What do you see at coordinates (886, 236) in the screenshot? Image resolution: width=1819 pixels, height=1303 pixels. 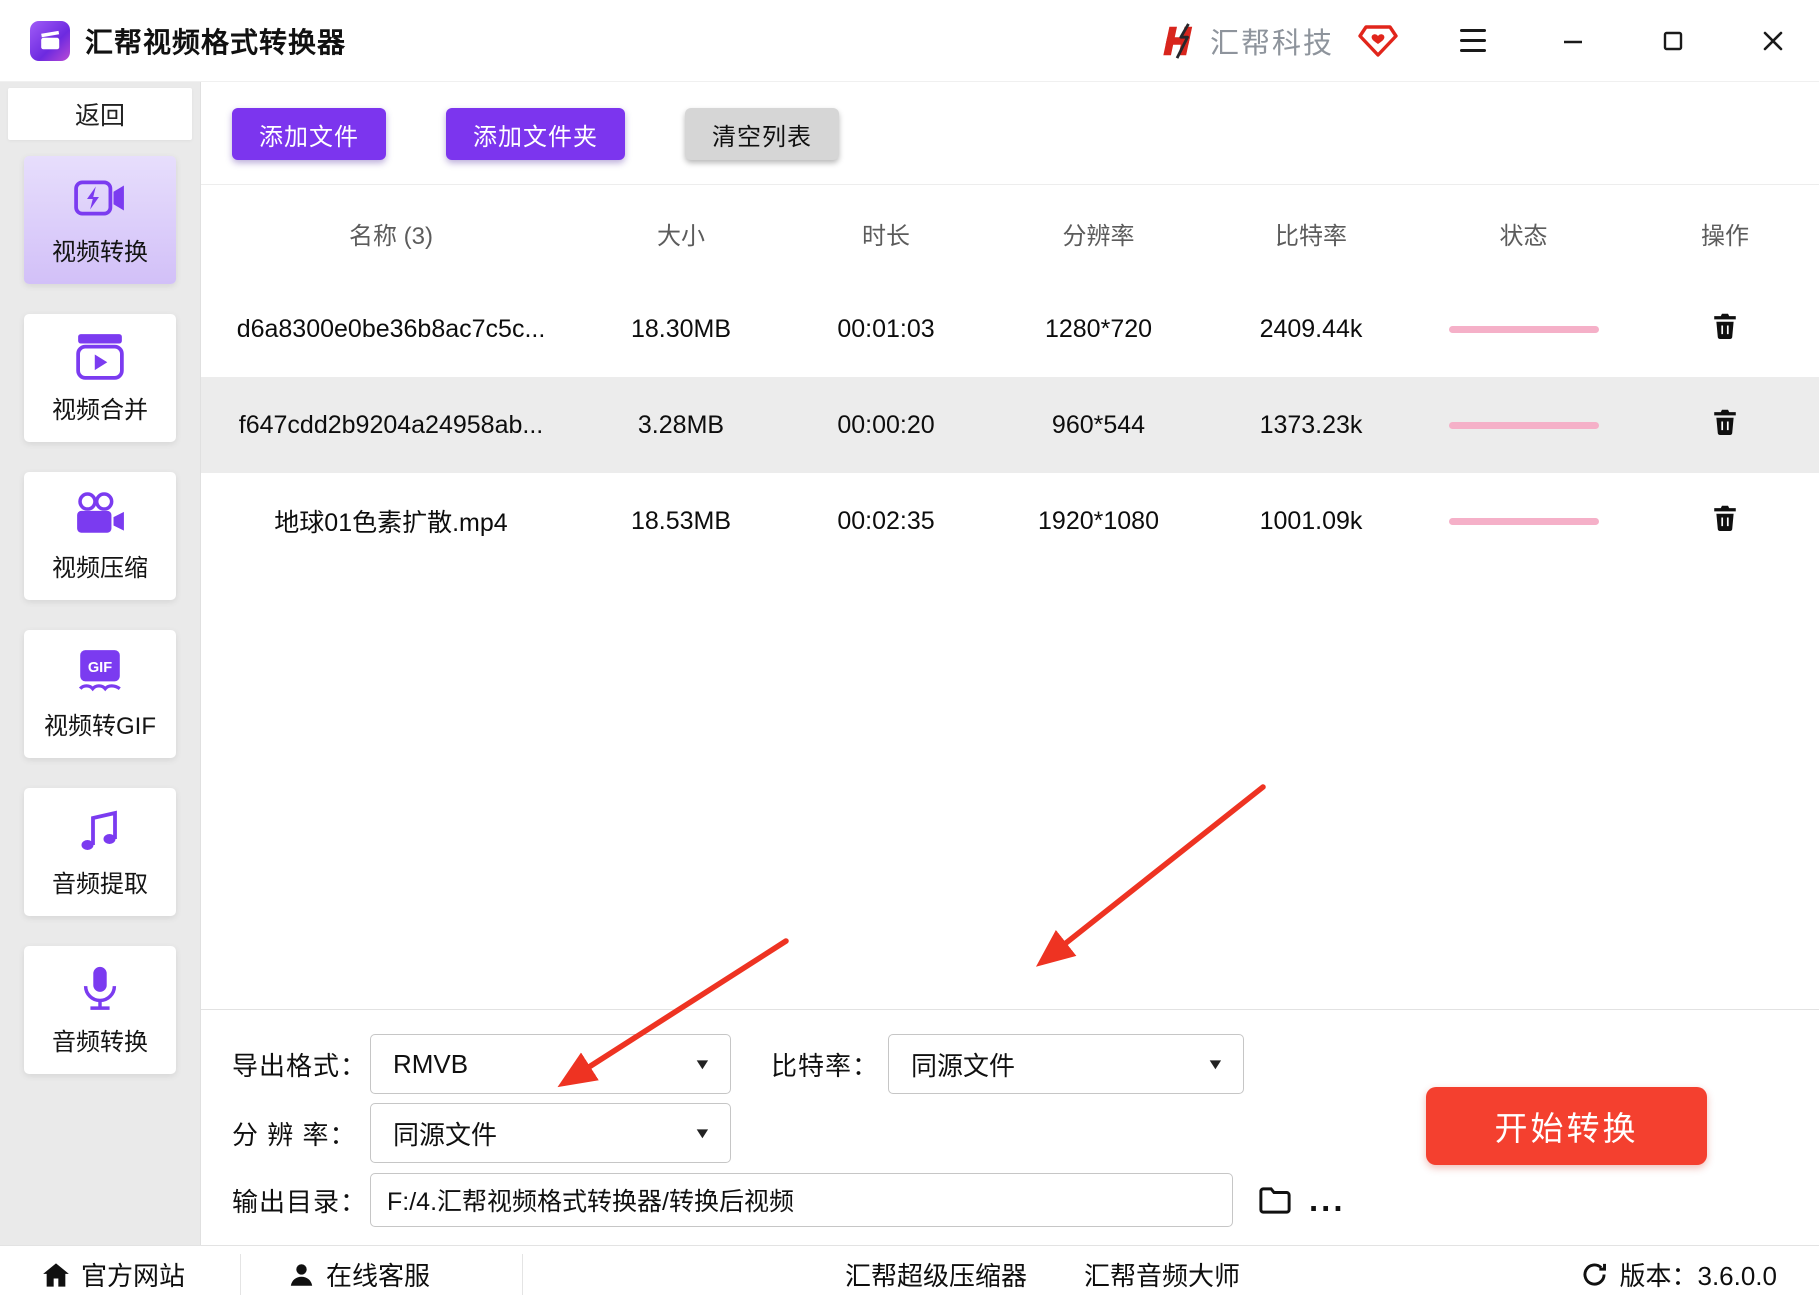 I see `header-duration: 时长` at bounding box center [886, 236].